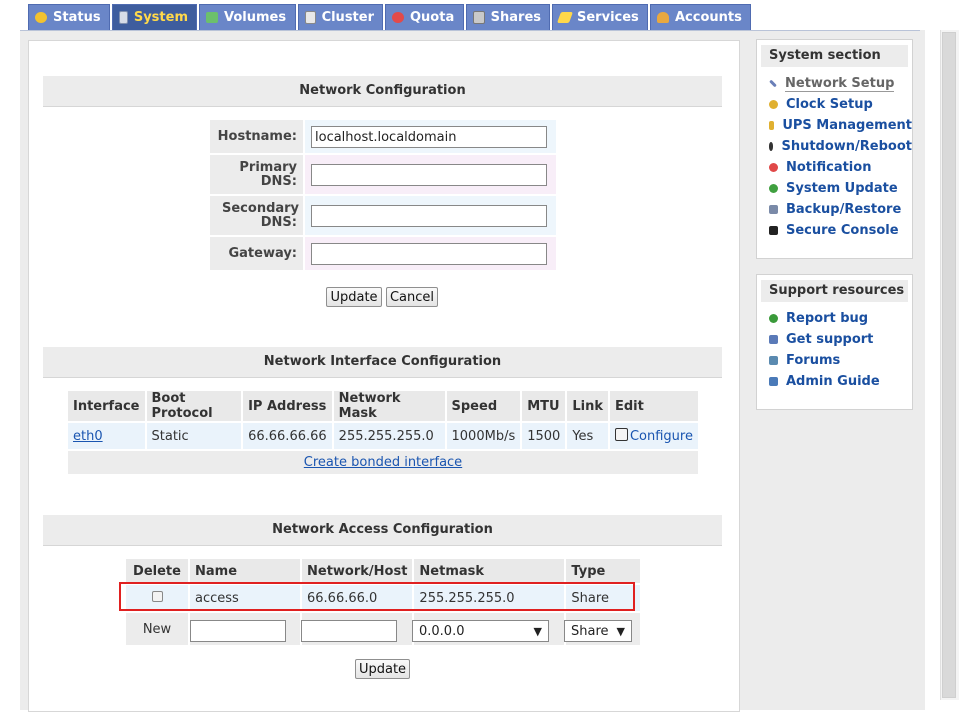 Image resolution: width=959 pixels, height=712 pixels. What do you see at coordinates (834, 125) in the screenshot?
I see `sidebar-item-ups-management: UPS Management` at bounding box center [834, 125].